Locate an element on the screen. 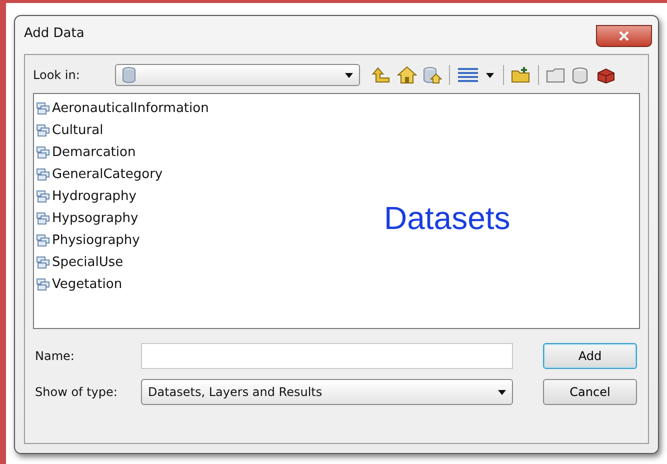 The image size is (667, 464). add-button: Add is located at coordinates (590, 356).